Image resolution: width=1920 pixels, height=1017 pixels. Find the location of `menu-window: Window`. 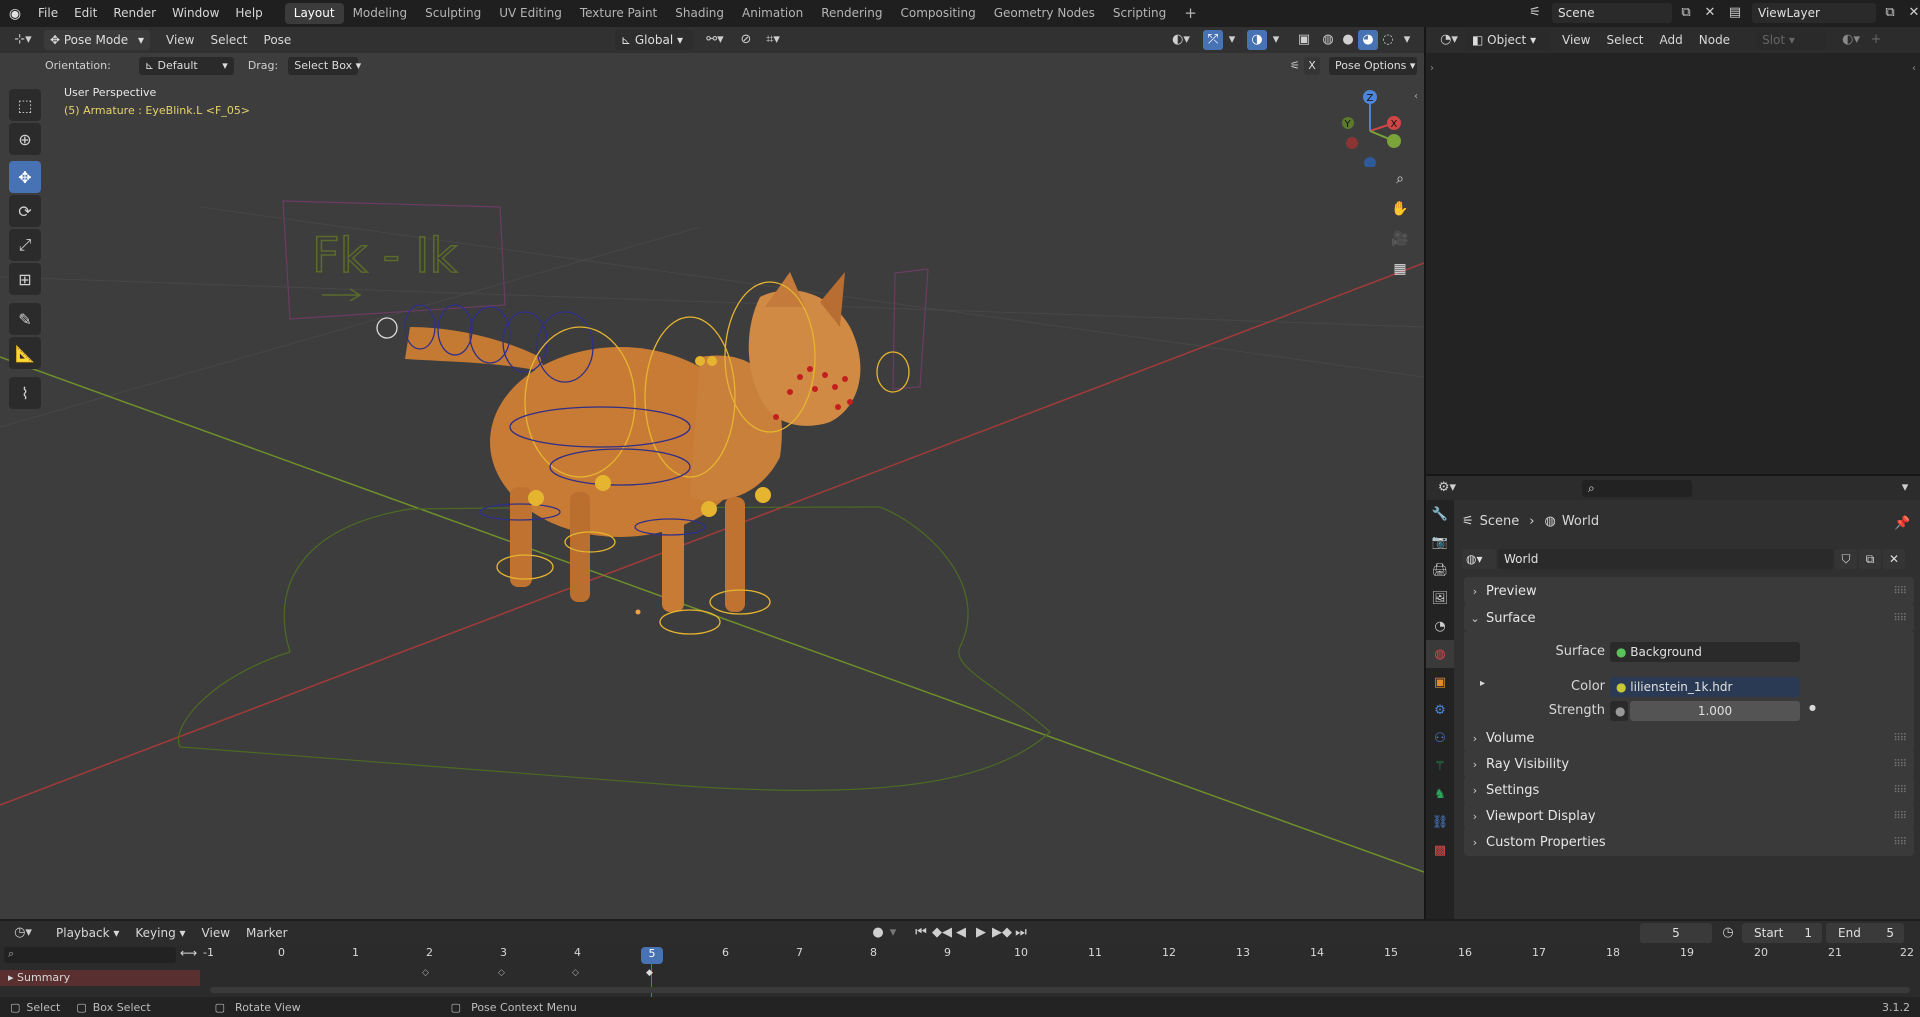

menu-window: Window is located at coordinates (195, 13).